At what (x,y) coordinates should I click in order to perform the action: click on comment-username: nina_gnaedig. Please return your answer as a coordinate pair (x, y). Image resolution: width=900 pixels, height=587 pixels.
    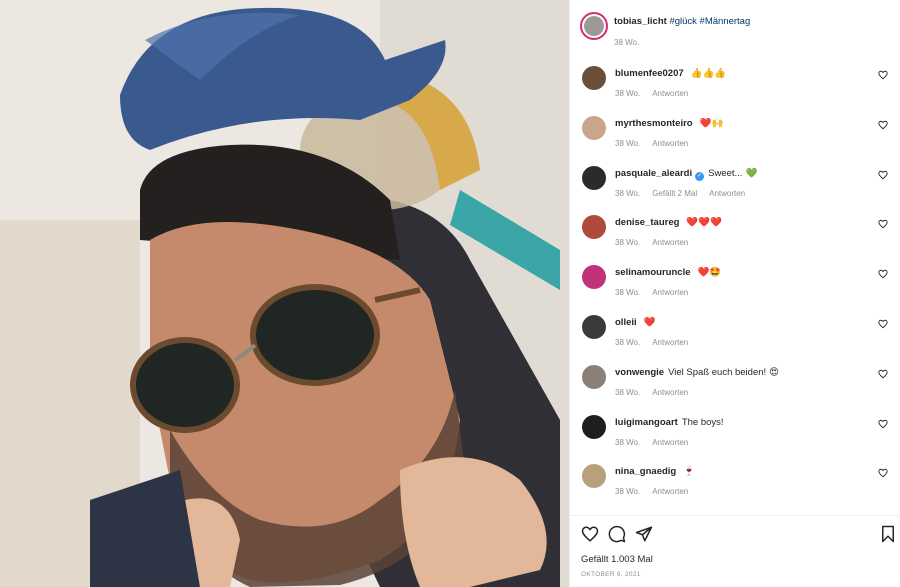
    Looking at the image, I should click on (645, 471).